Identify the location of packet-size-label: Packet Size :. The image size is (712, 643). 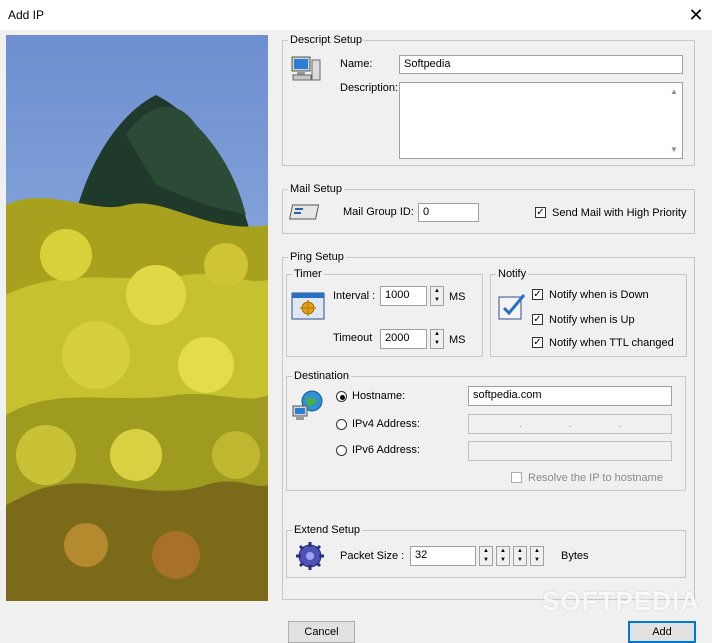
(372, 556).